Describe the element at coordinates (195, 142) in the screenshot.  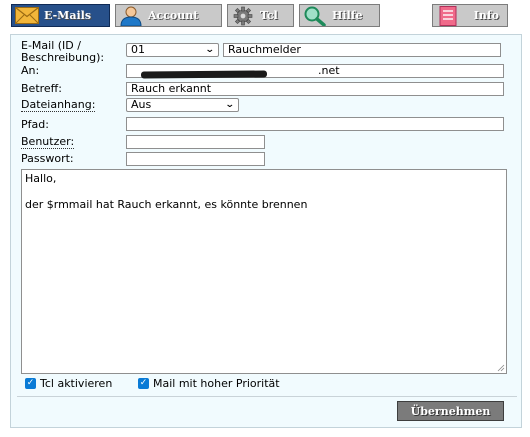
I see `username-field` at that location.